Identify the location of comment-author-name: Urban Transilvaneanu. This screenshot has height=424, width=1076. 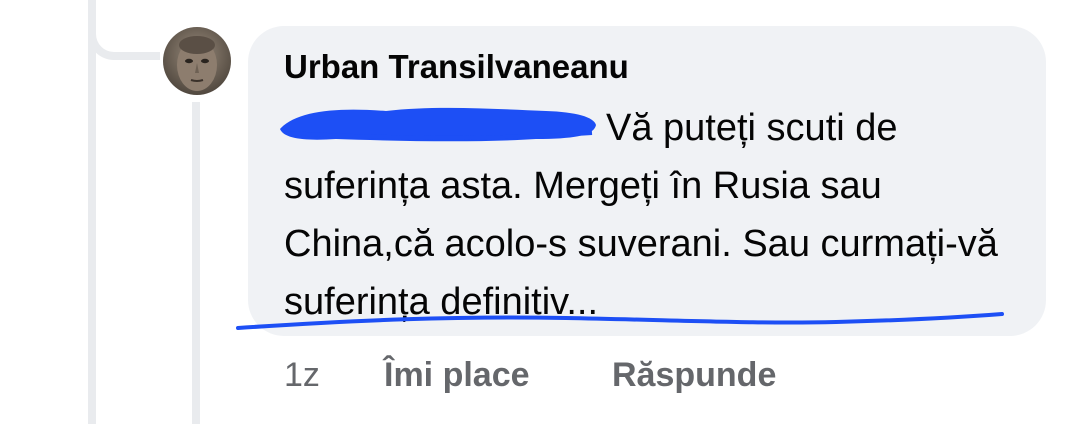
(456, 67).